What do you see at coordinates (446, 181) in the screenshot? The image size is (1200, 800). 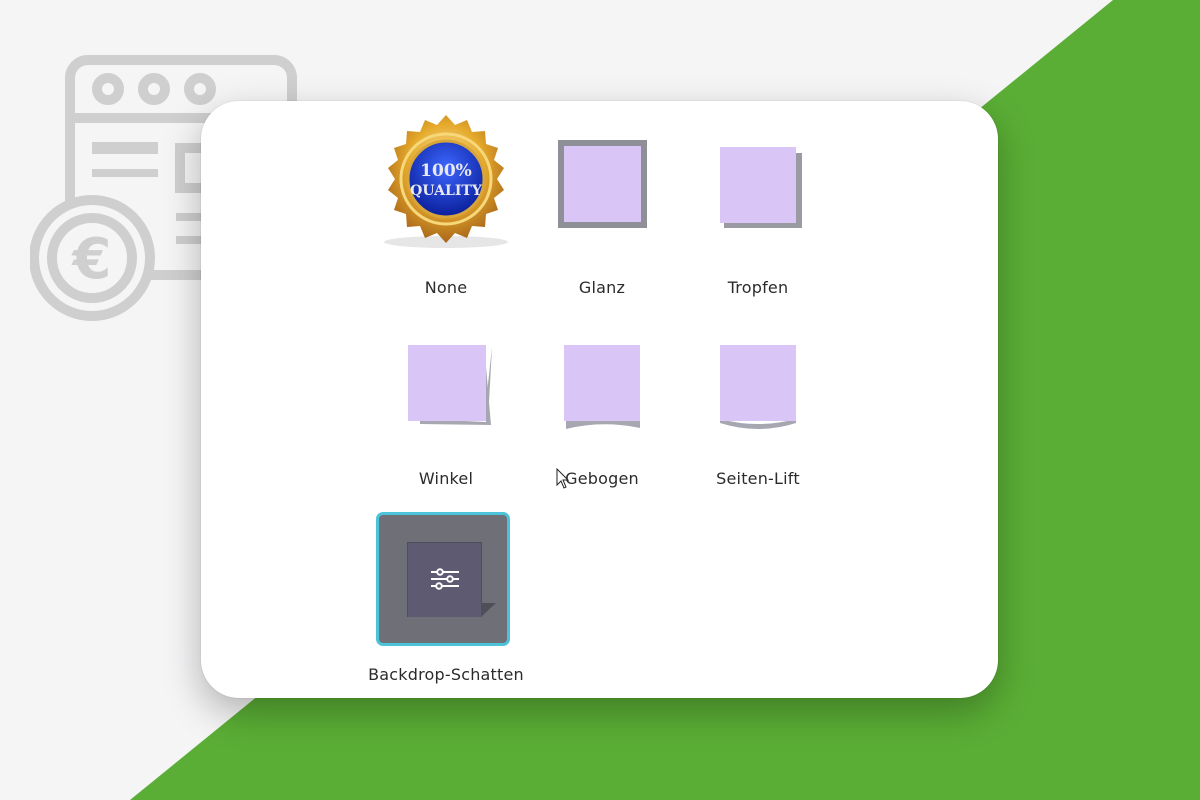 I see `quality-badge-icon: 100% QUALITY` at bounding box center [446, 181].